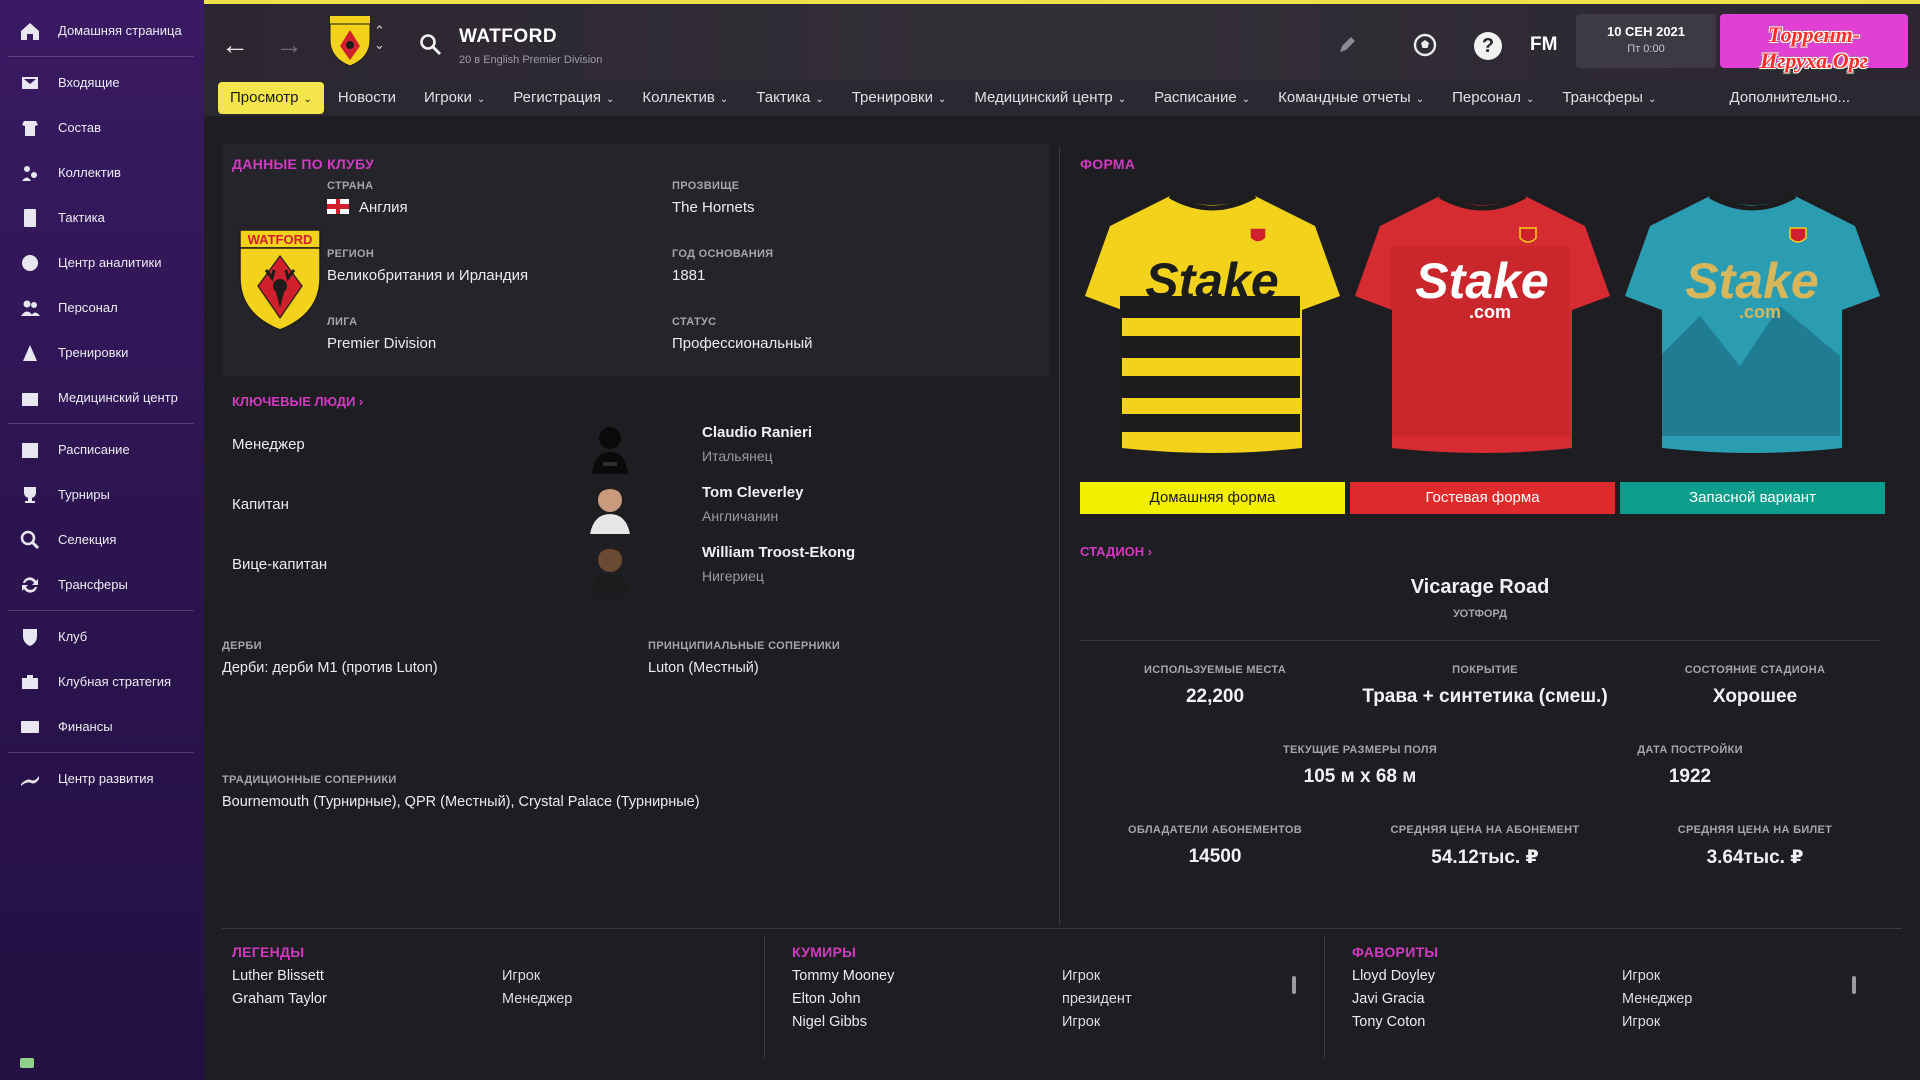 The height and width of the screenshot is (1080, 1920). Describe the element at coordinates (1612, 1025) in the screenshot. I see `list-item: Tony Coton Игрок` at that location.